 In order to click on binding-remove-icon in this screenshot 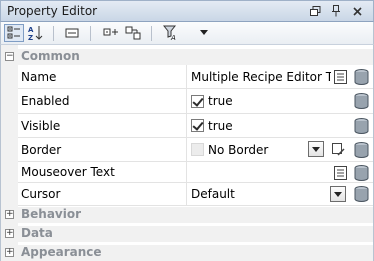, I will do `click(133, 33)`.